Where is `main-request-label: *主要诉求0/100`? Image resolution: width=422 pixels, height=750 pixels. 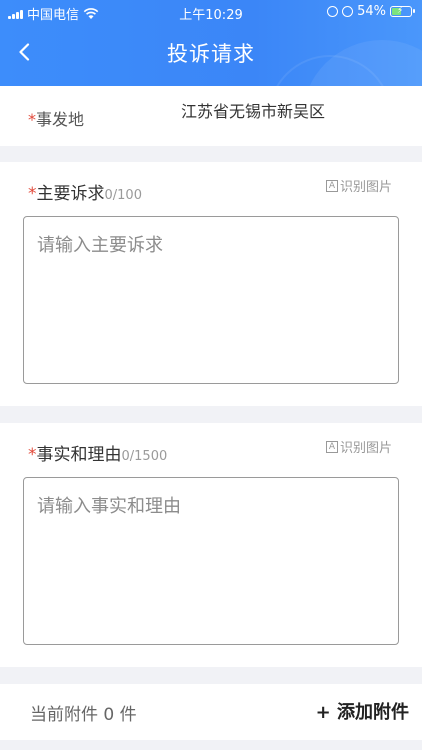 main-request-label: *主要诉求0/100 is located at coordinates (85, 191).